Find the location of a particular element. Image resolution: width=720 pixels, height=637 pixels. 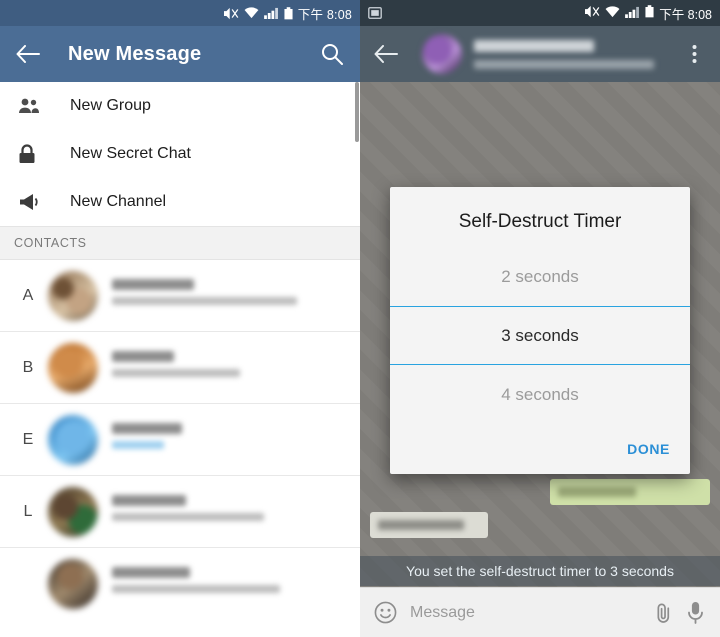

group-icon is located at coordinates (33, 106).